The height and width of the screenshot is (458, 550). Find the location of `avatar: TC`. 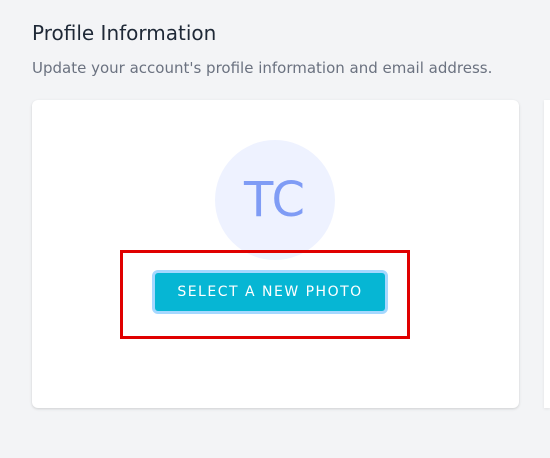

avatar: TC is located at coordinates (275, 200).